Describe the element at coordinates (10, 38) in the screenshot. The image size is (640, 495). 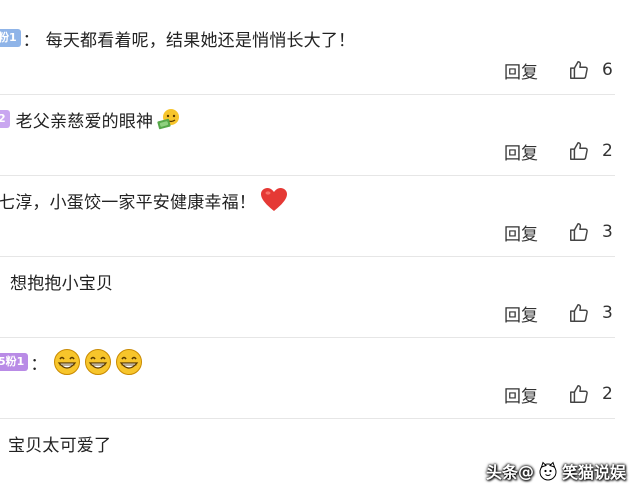
I see `fan-badge: 粉1` at that location.